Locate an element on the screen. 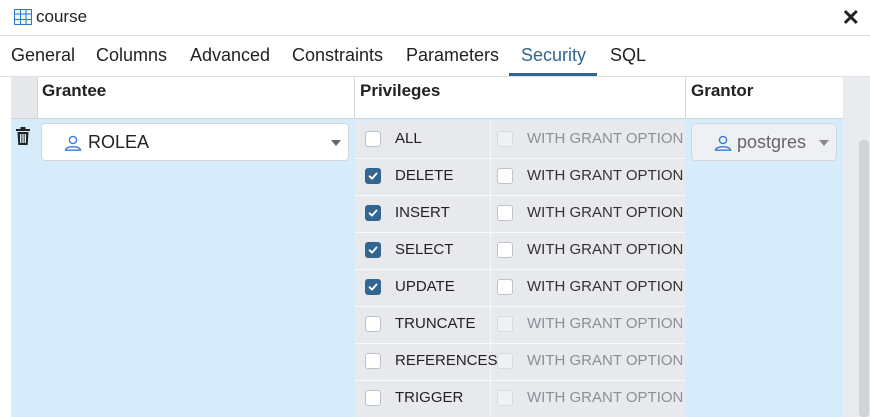 This screenshot has height=417, width=870. privilege-checkbox-all is located at coordinates (373, 139).